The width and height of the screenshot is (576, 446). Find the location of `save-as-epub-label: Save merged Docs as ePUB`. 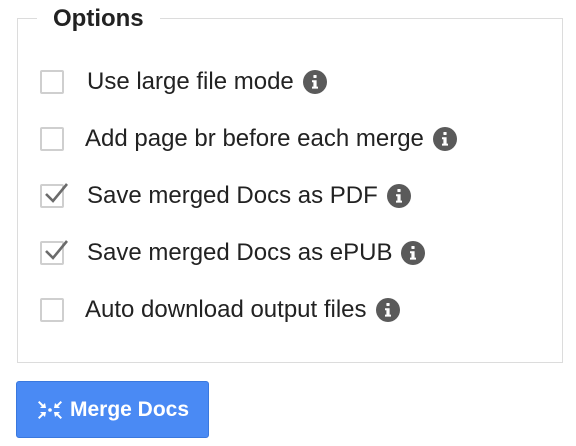

save-as-epub-label: Save merged Docs as ePUB is located at coordinates (240, 252).